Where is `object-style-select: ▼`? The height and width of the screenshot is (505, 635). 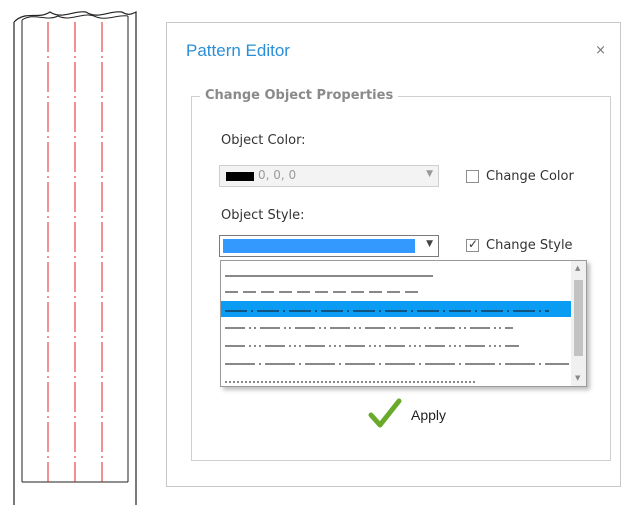 object-style-select: ▼ is located at coordinates (329, 246).